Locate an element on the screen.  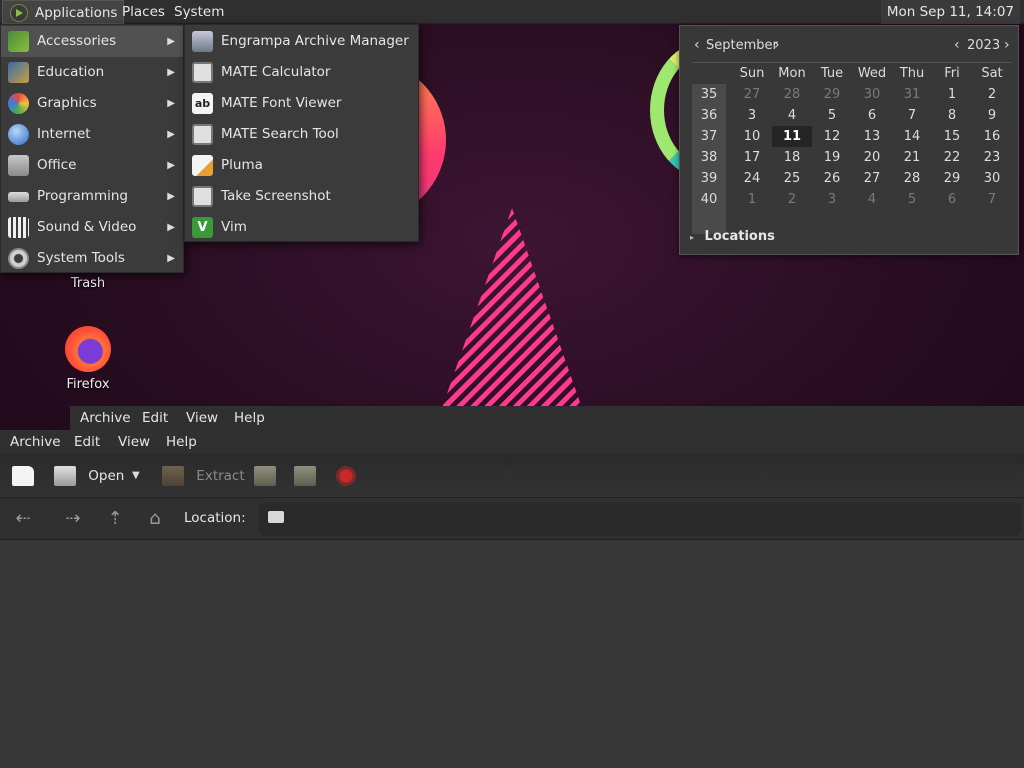
calendar-day: 21 is located at coordinates (912, 157).